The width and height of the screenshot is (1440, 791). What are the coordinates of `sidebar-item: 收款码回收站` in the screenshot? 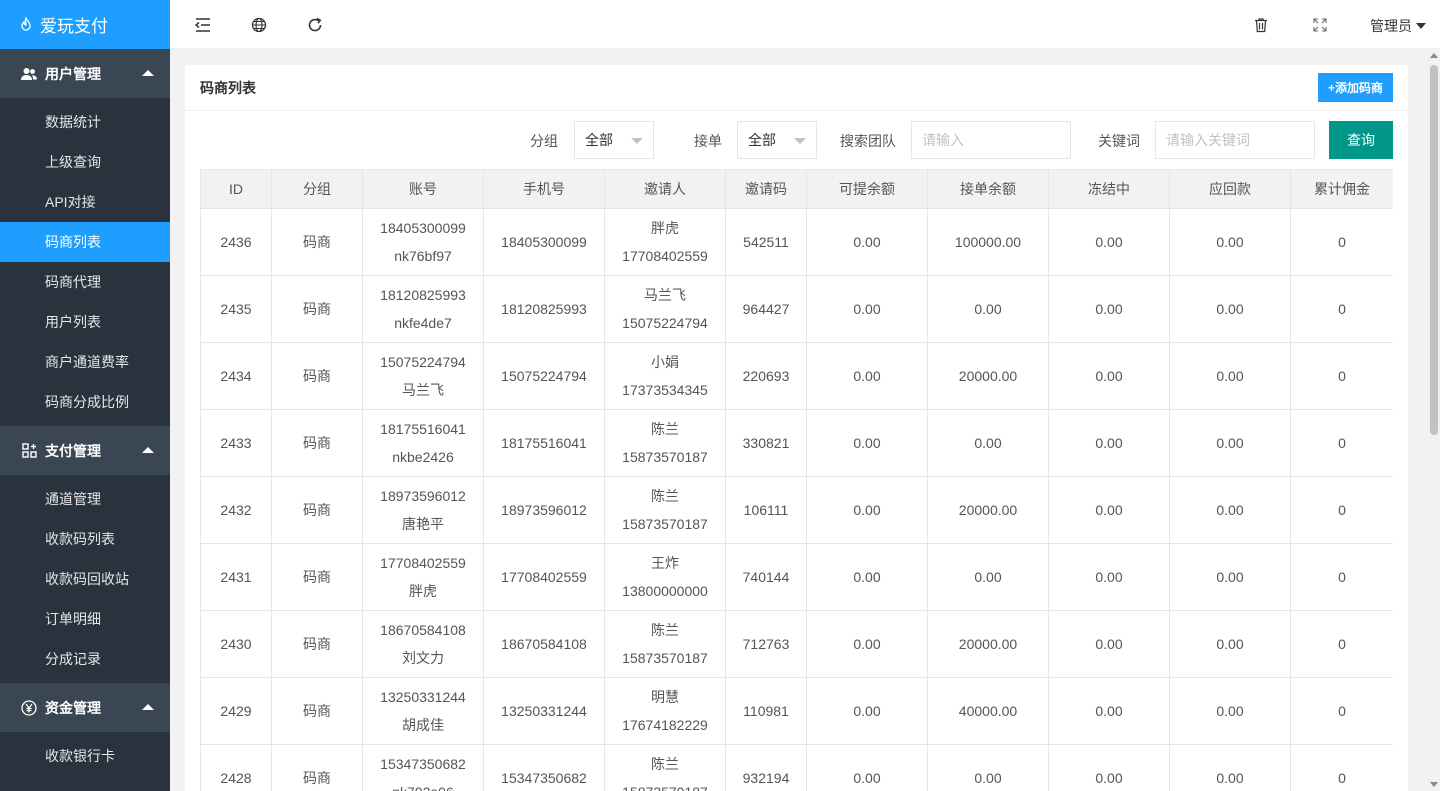 It's located at (85, 579).